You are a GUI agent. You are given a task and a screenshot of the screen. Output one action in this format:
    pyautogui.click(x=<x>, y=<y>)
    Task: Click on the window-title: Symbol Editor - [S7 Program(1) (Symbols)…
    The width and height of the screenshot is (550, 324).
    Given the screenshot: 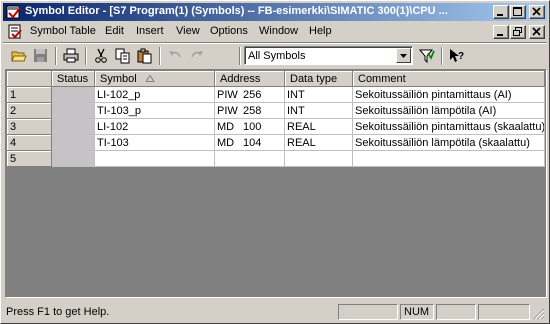 What is the action you would take?
    pyautogui.click(x=236, y=11)
    